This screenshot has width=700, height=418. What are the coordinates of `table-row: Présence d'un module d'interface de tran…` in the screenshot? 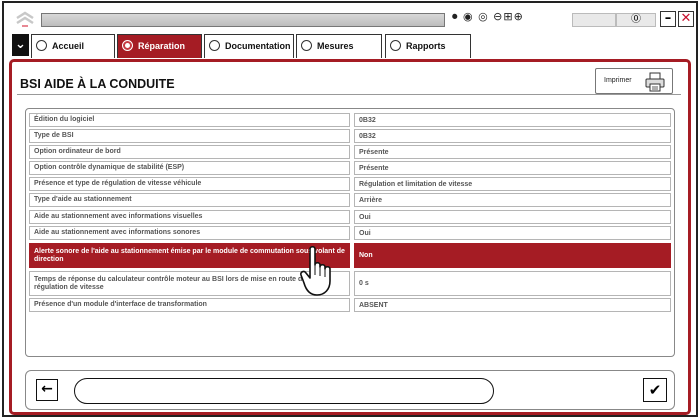 It's located at (350, 305).